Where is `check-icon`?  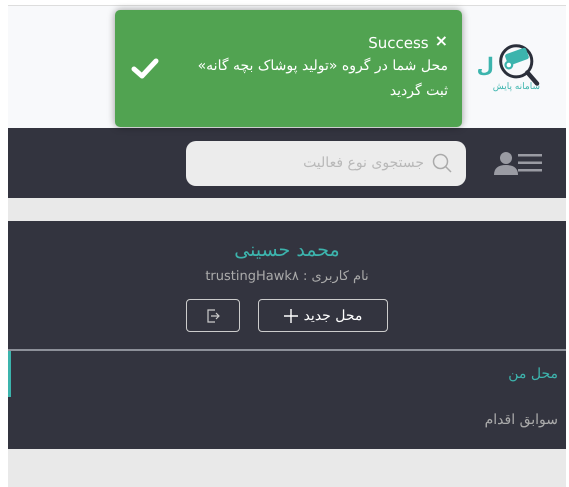 check-icon is located at coordinates (145, 69).